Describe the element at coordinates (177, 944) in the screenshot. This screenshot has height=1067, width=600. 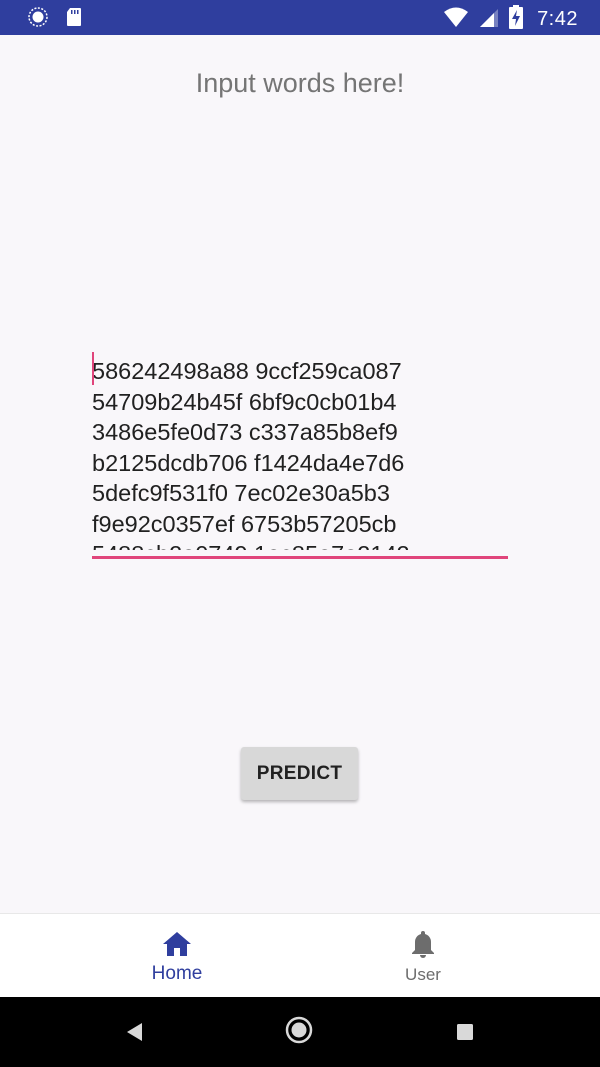
I see `home-icon` at that location.